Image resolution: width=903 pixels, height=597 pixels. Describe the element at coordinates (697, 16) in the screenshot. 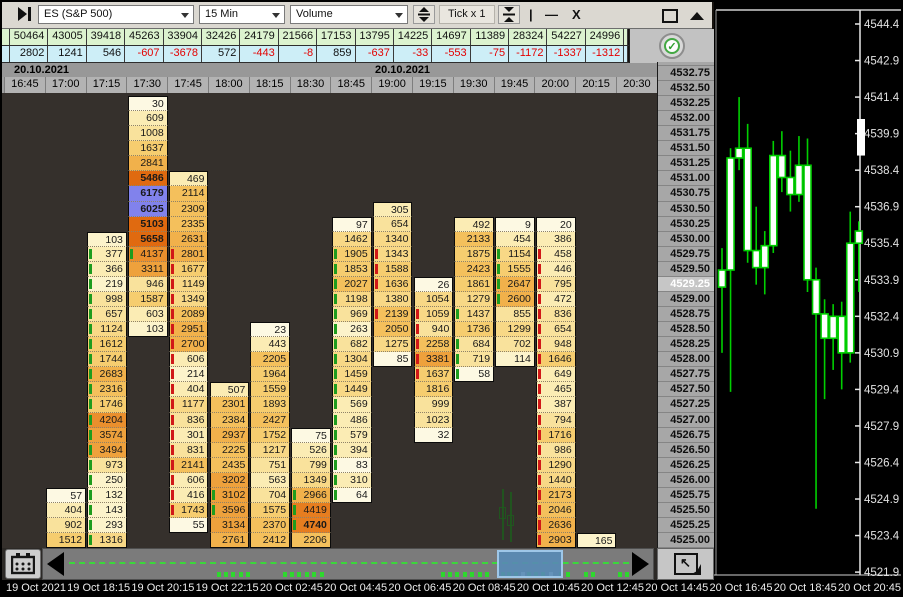

I see `collapse-icon` at that location.